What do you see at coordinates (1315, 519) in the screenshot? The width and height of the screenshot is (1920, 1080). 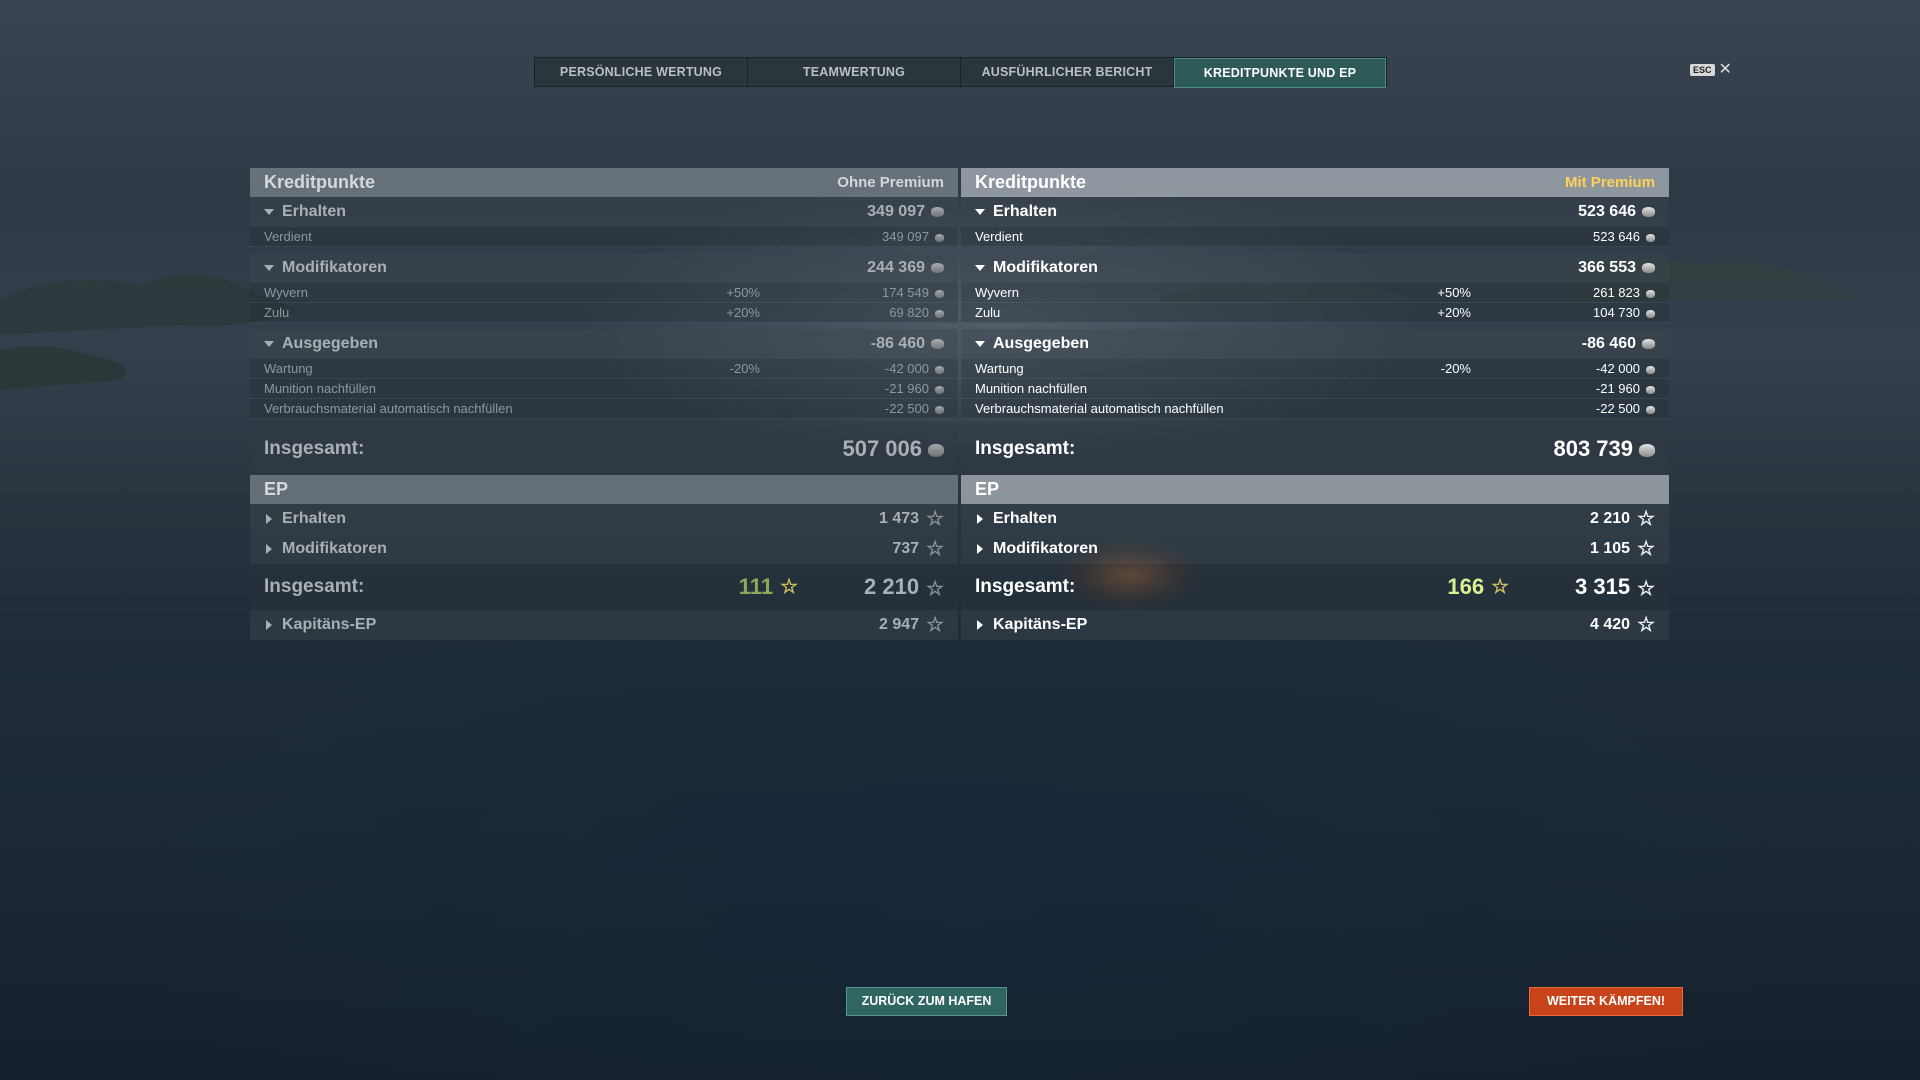 I see `section-ep-erhalten: Erhalten 2 210 ☆` at bounding box center [1315, 519].